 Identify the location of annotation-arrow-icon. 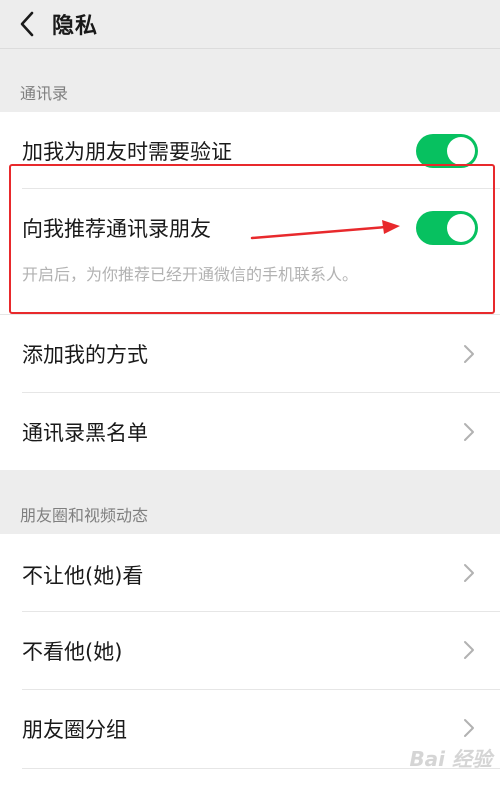
(325, 230).